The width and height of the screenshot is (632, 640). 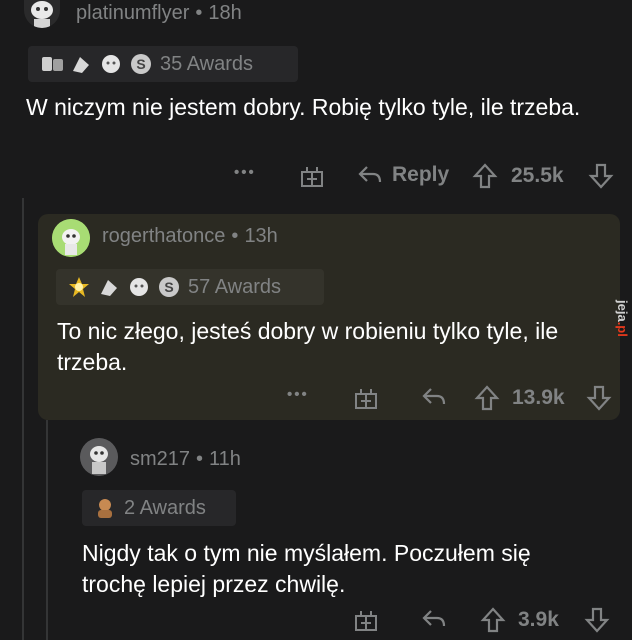 I want to click on awards-bar: S 35 Awards, so click(x=163, y=64).